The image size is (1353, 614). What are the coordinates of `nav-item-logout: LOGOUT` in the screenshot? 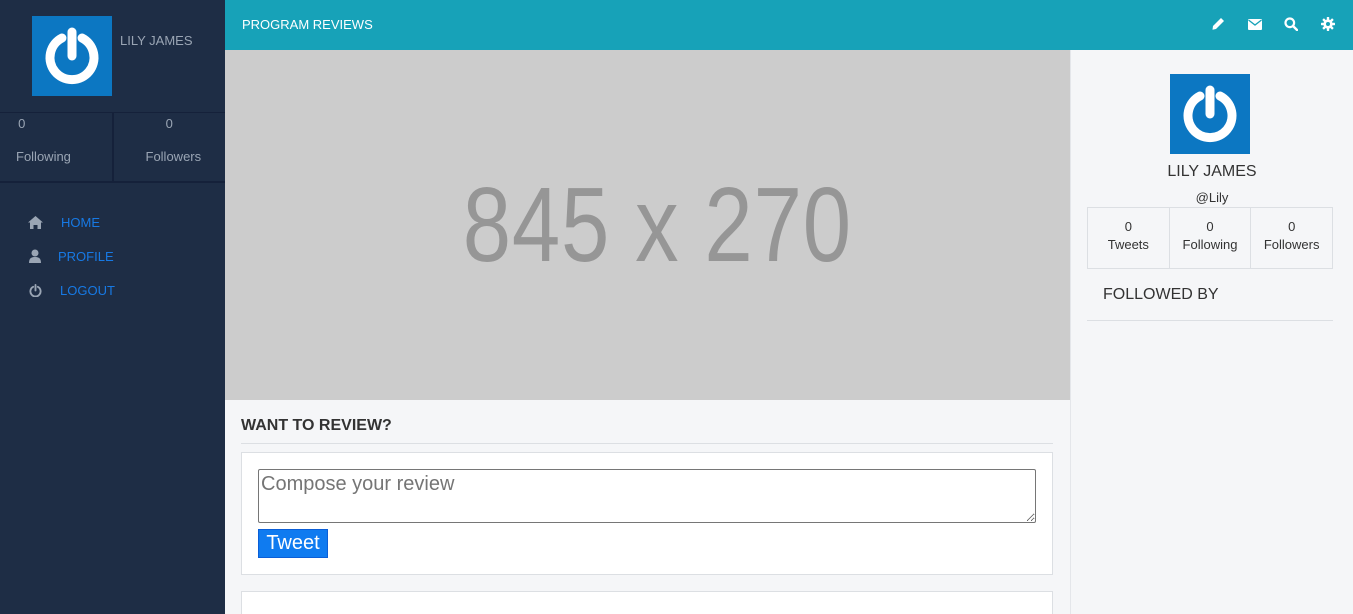 It's located at (112, 290).